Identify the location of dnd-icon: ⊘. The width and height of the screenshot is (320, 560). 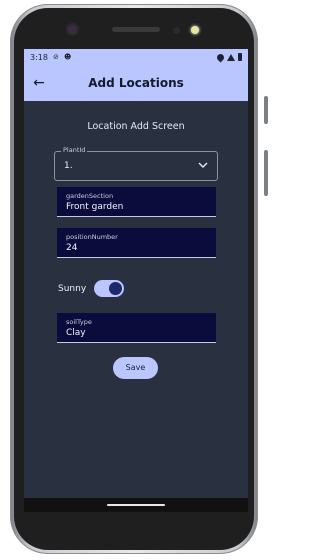
(55, 56).